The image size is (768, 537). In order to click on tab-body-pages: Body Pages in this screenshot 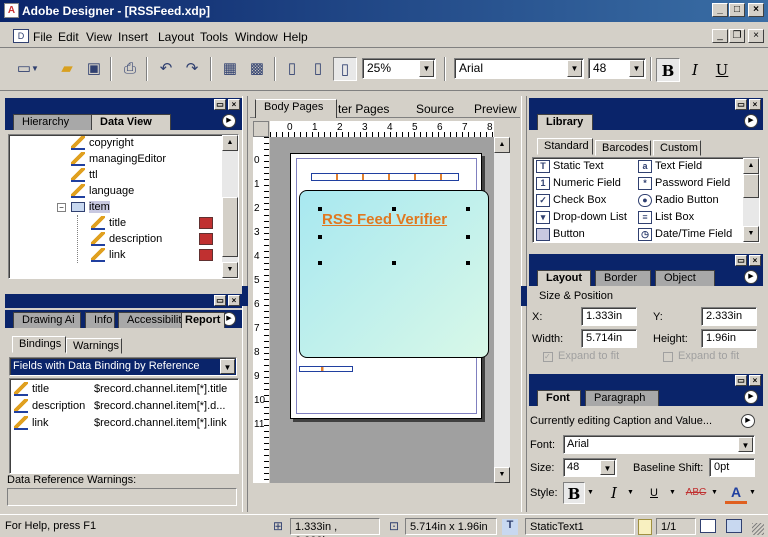, I will do `click(296, 108)`.